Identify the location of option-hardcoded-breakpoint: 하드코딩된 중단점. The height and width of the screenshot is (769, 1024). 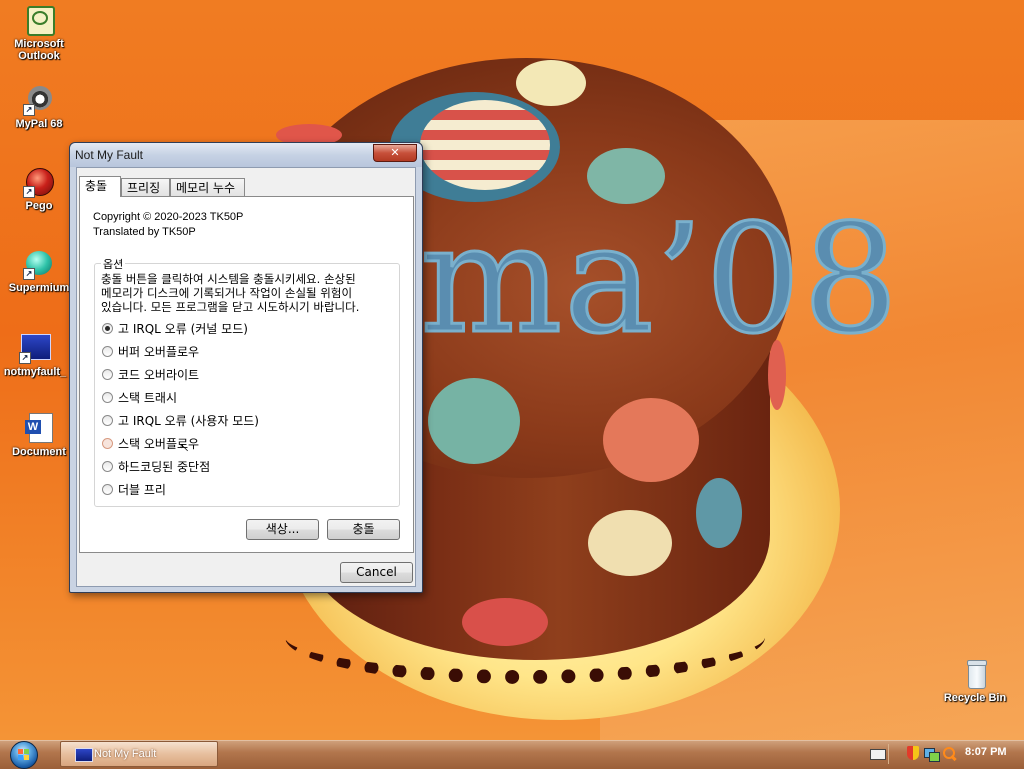
(156, 466).